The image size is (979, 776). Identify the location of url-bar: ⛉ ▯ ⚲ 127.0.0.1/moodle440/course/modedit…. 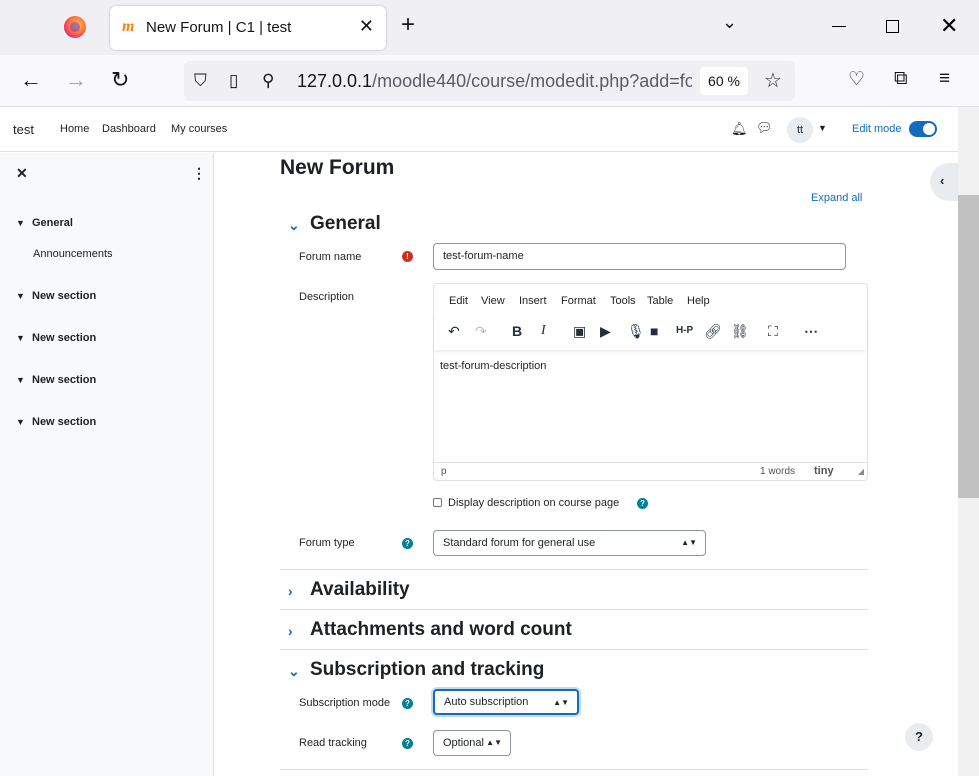
(489, 81).